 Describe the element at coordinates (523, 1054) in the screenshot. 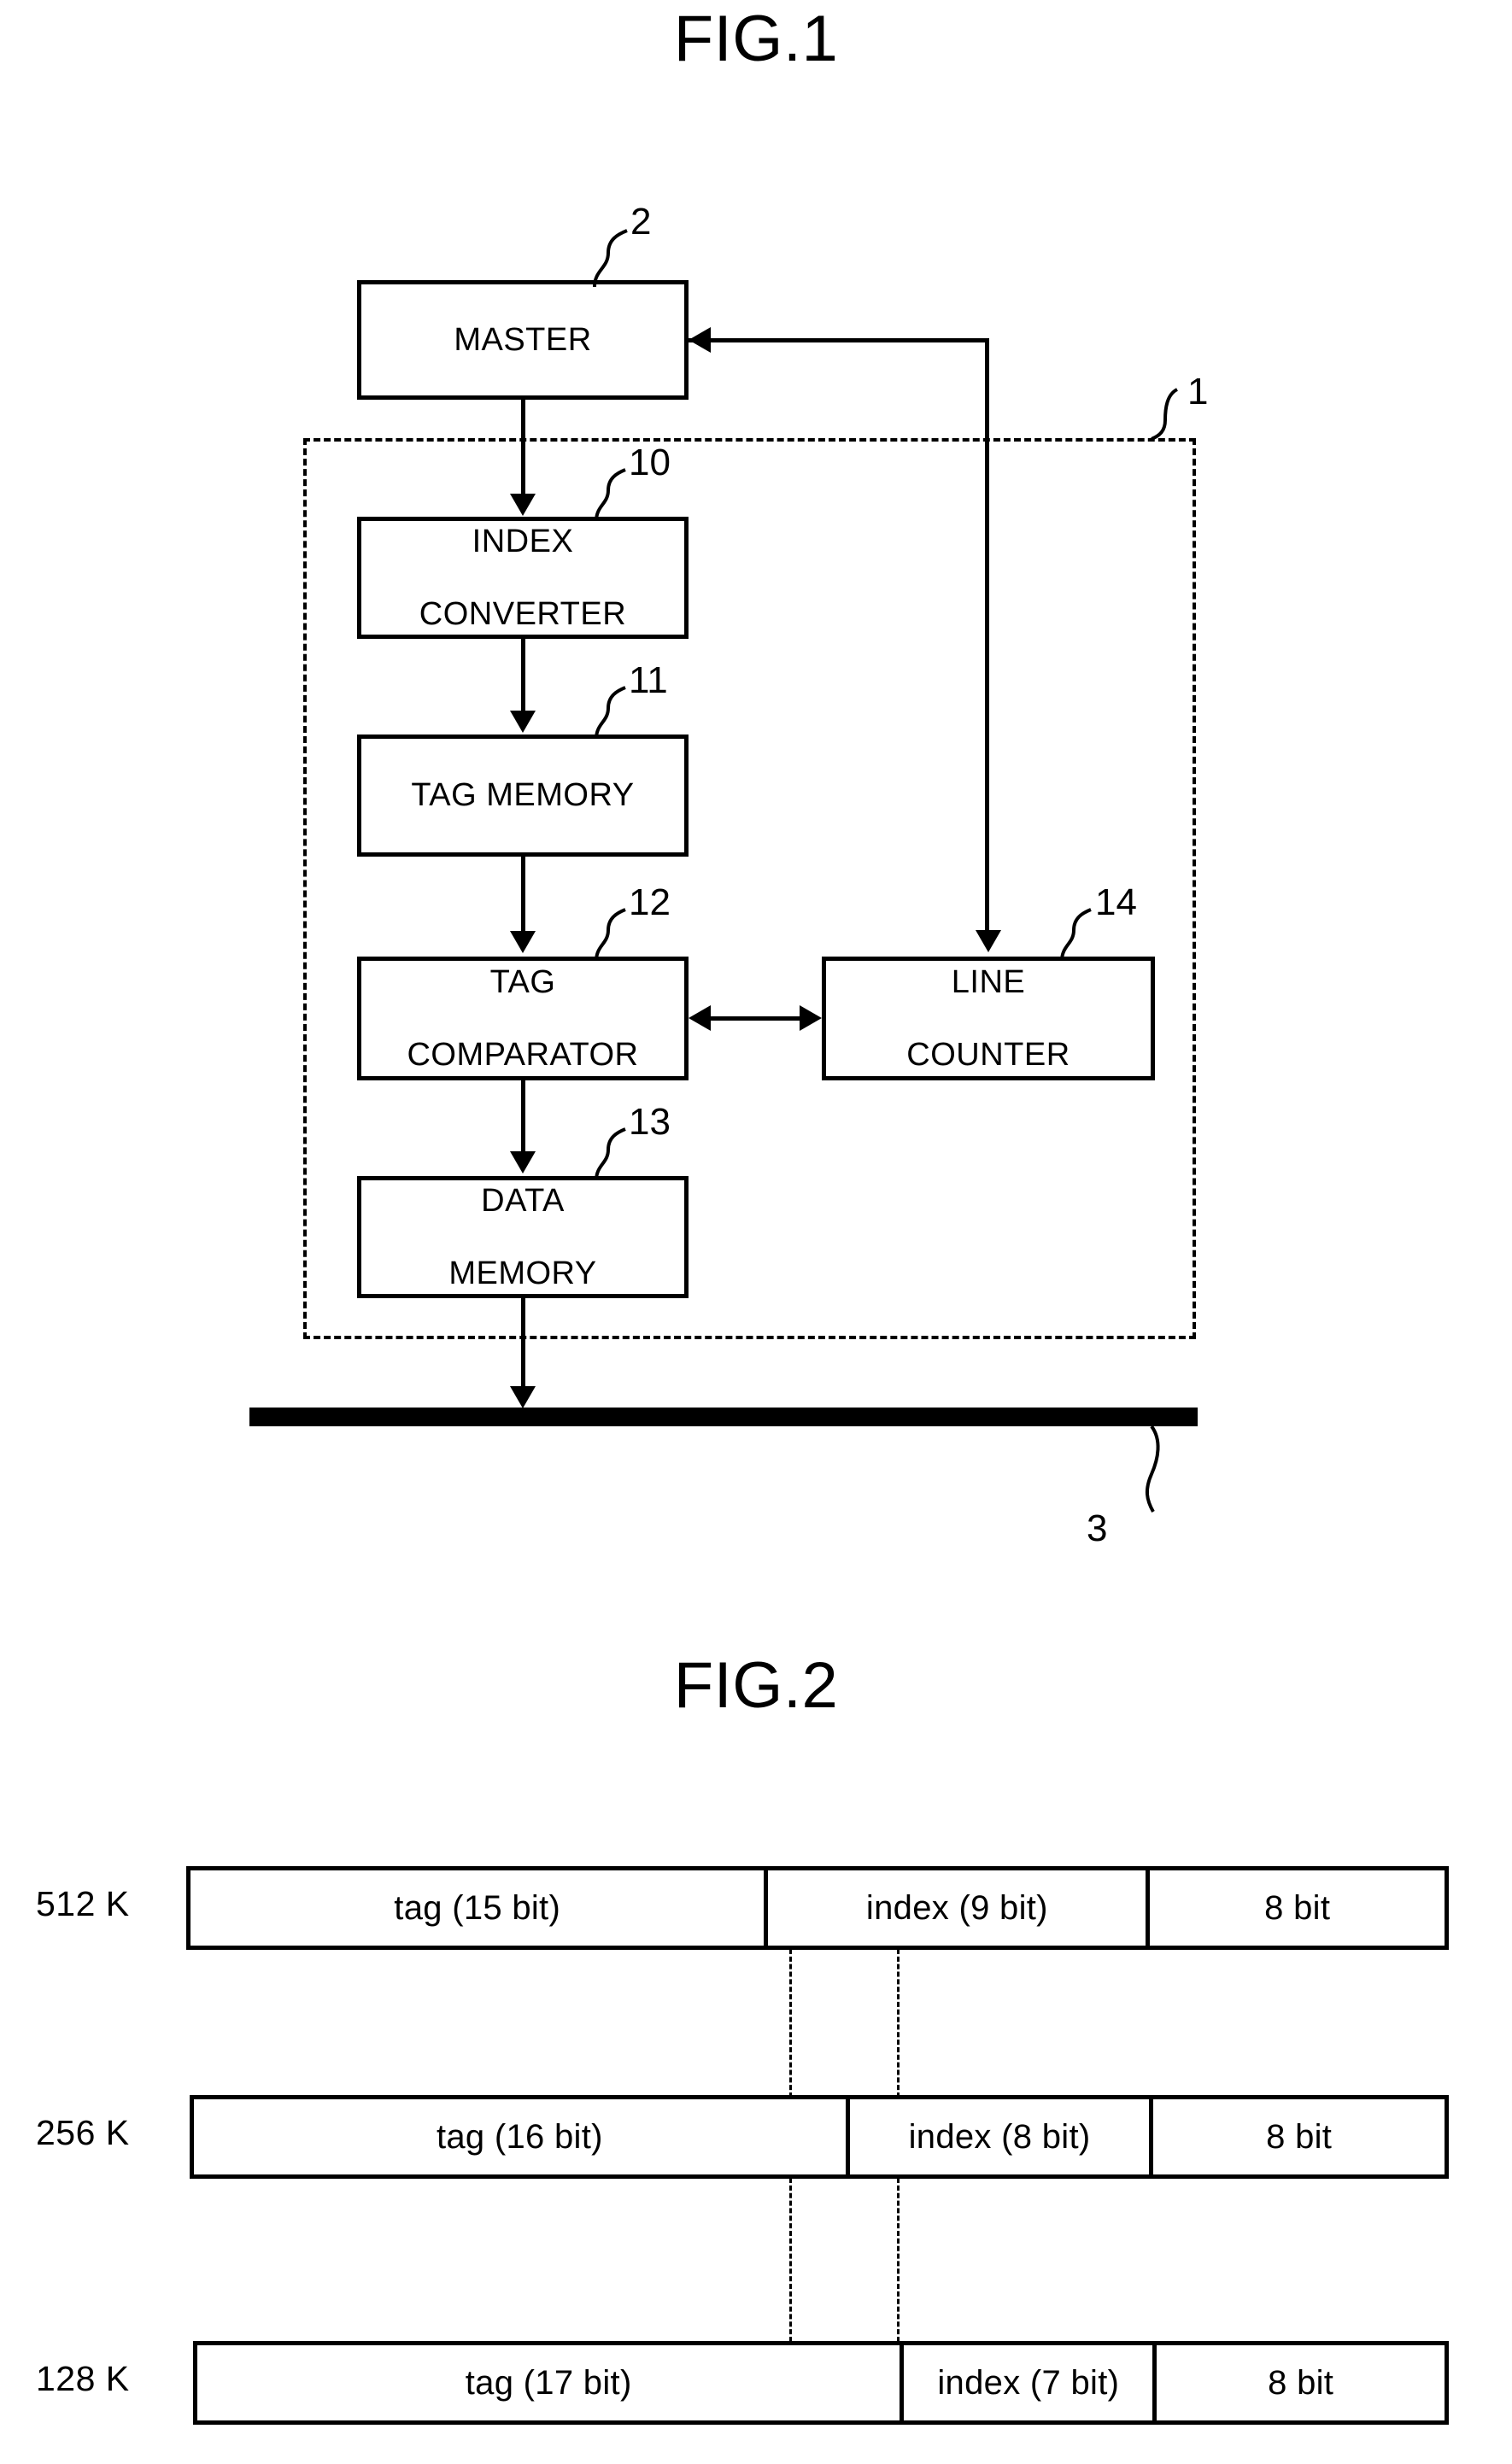

I see `tag-comparator-line-2: COMPARATOR` at that location.